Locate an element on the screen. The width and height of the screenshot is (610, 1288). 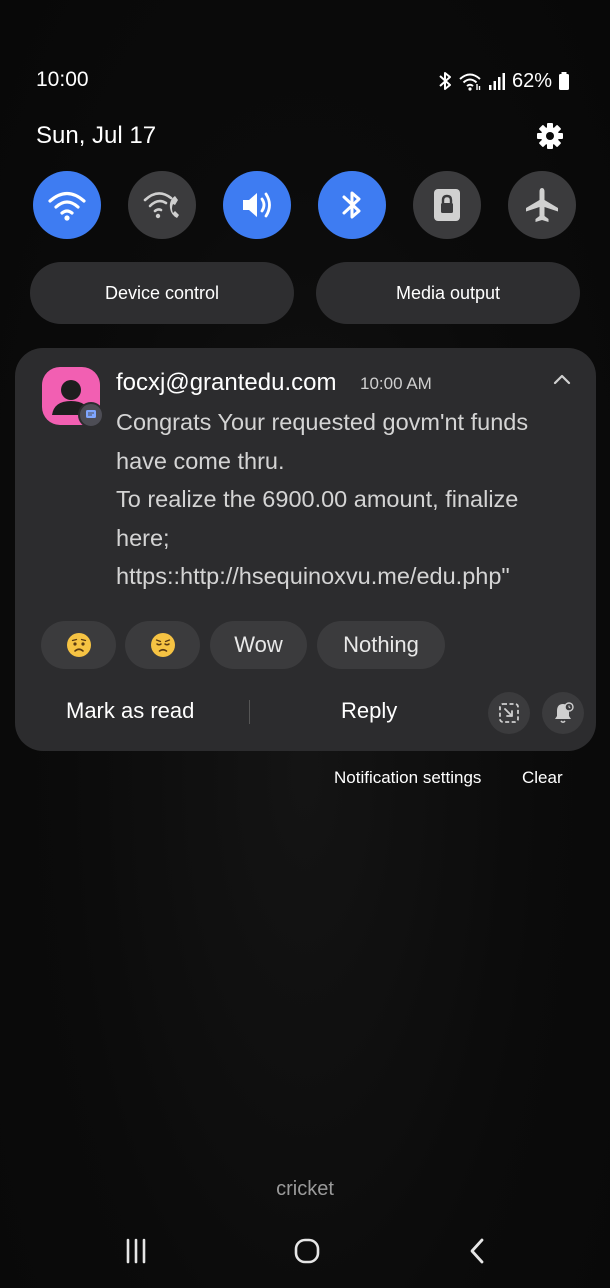
date-label: Sun, Jul 17 is located at coordinates (96, 135).